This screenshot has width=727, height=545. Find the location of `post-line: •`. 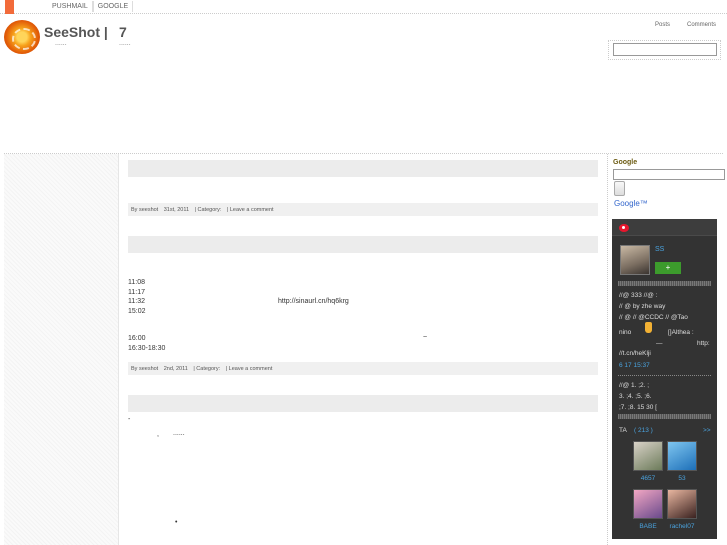

post-line: • is located at coordinates (176, 522).